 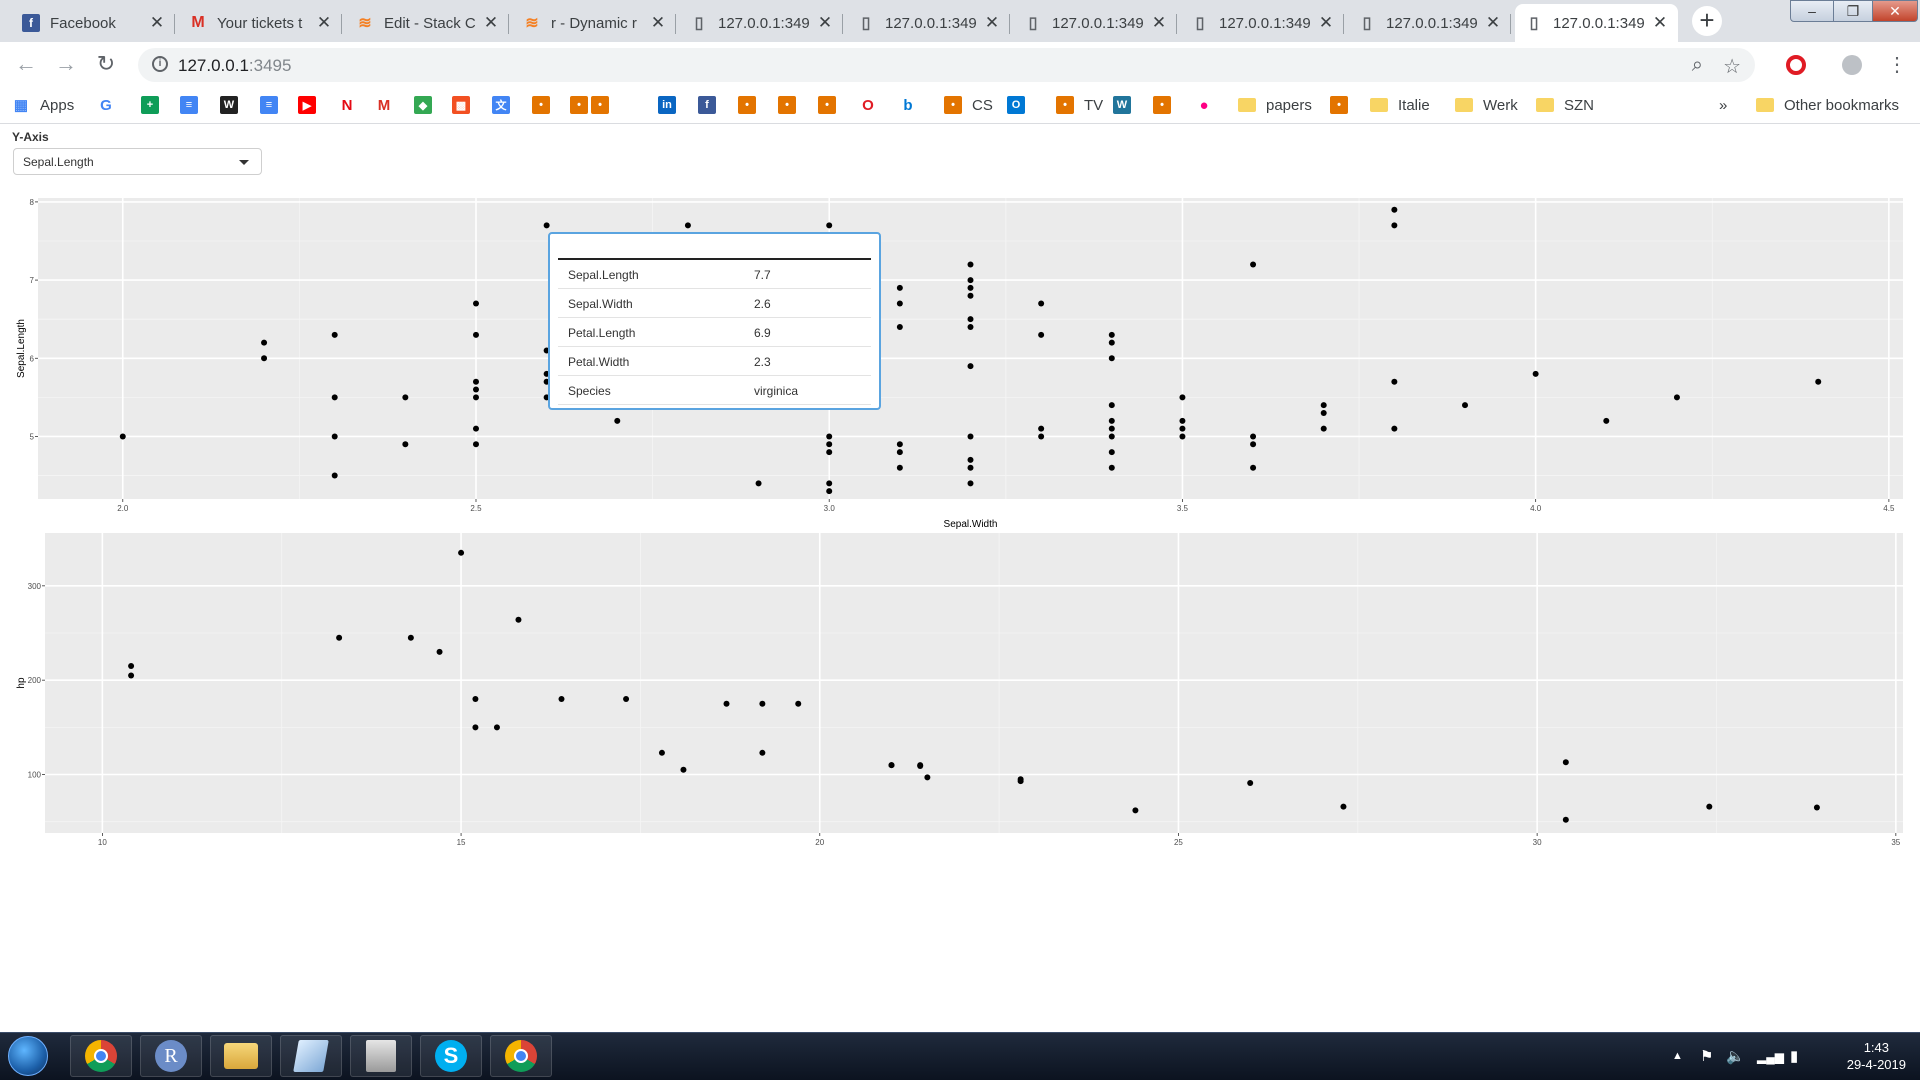 What do you see at coordinates (1016, 105) in the screenshot?
I see `bookmark-23: O` at bounding box center [1016, 105].